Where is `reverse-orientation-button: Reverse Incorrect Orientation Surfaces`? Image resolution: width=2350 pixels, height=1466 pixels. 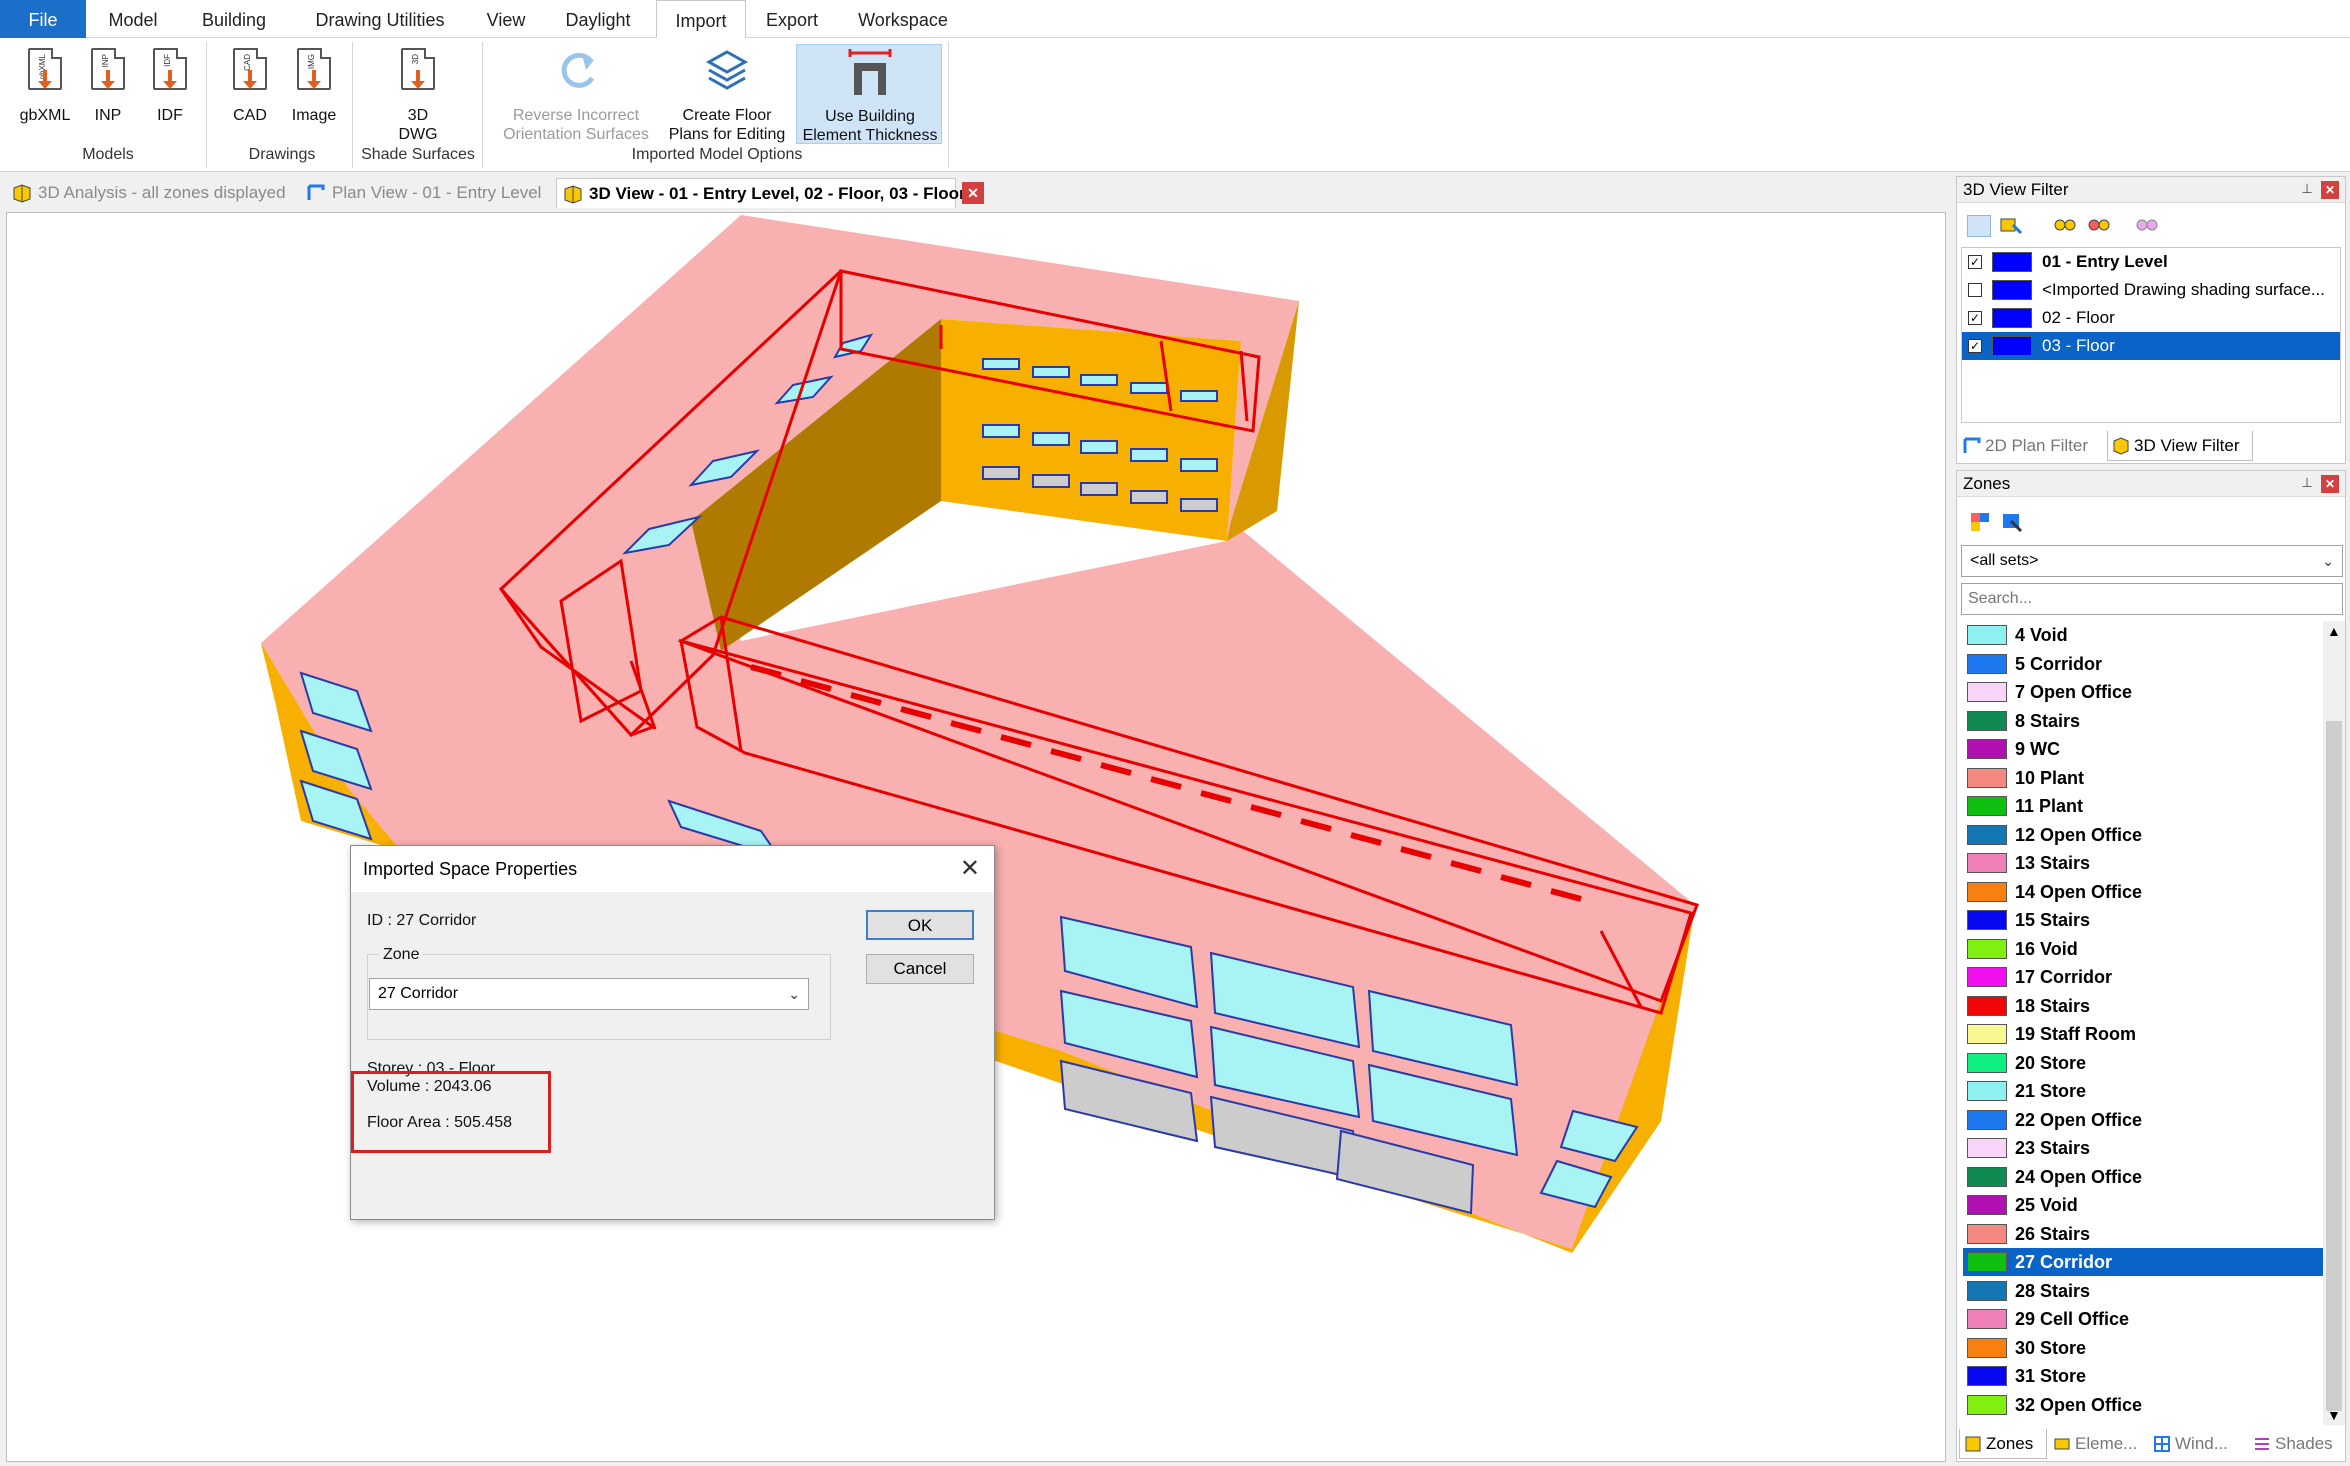 reverse-orientation-button: Reverse Incorrect Orientation Surfaces is located at coordinates (576, 94).